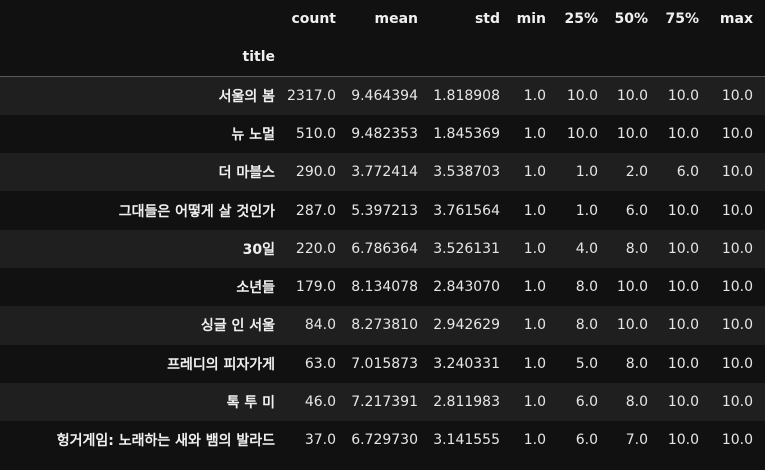 This screenshot has height=470, width=765. Describe the element at coordinates (687, 172) in the screenshot. I see `cell-75pct: 6.0` at that location.